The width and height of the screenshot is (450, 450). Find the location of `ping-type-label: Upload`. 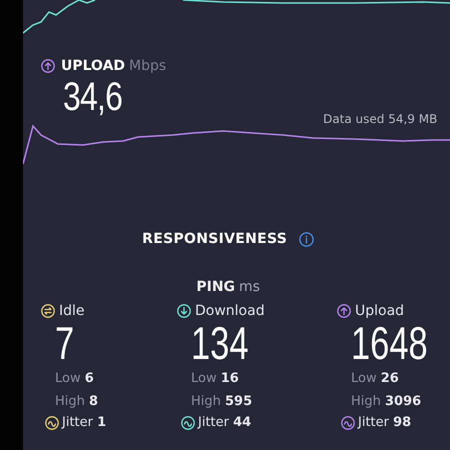

ping-type-label: Upload is located at coordinates (379, 311).